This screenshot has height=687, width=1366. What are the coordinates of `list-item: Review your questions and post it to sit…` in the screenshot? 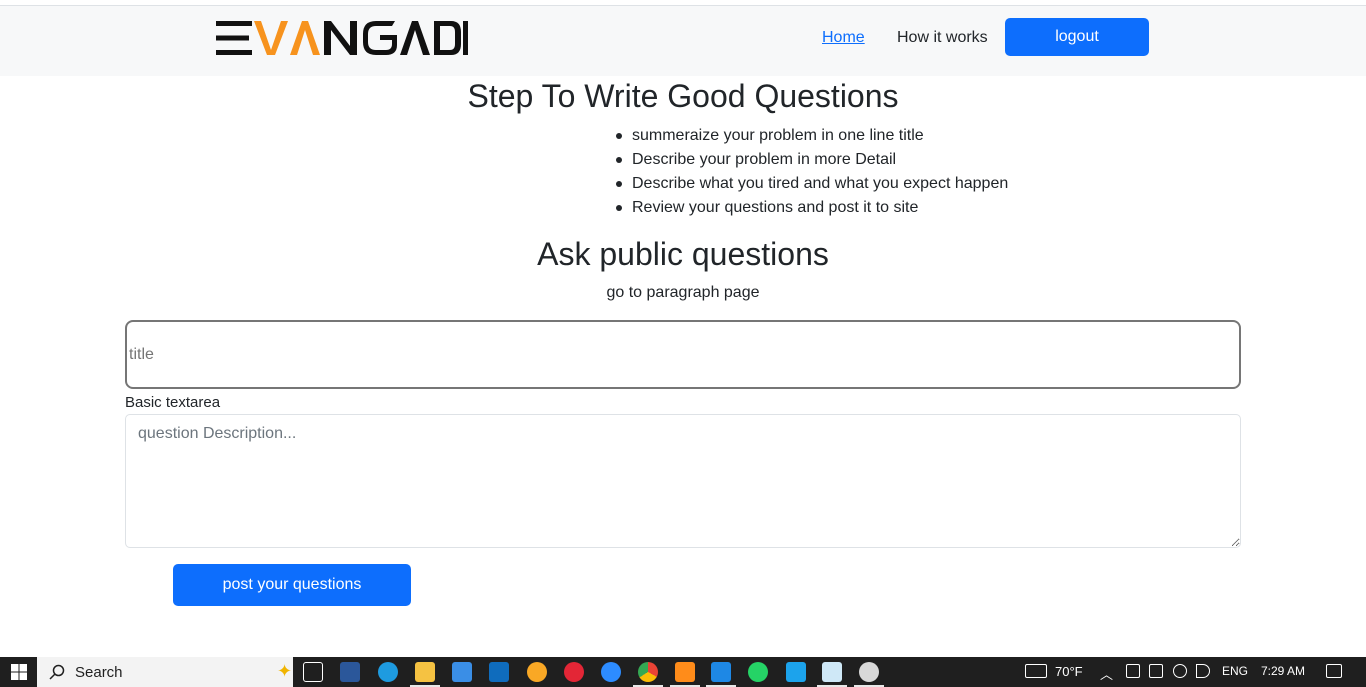 It's located at (812, 208).